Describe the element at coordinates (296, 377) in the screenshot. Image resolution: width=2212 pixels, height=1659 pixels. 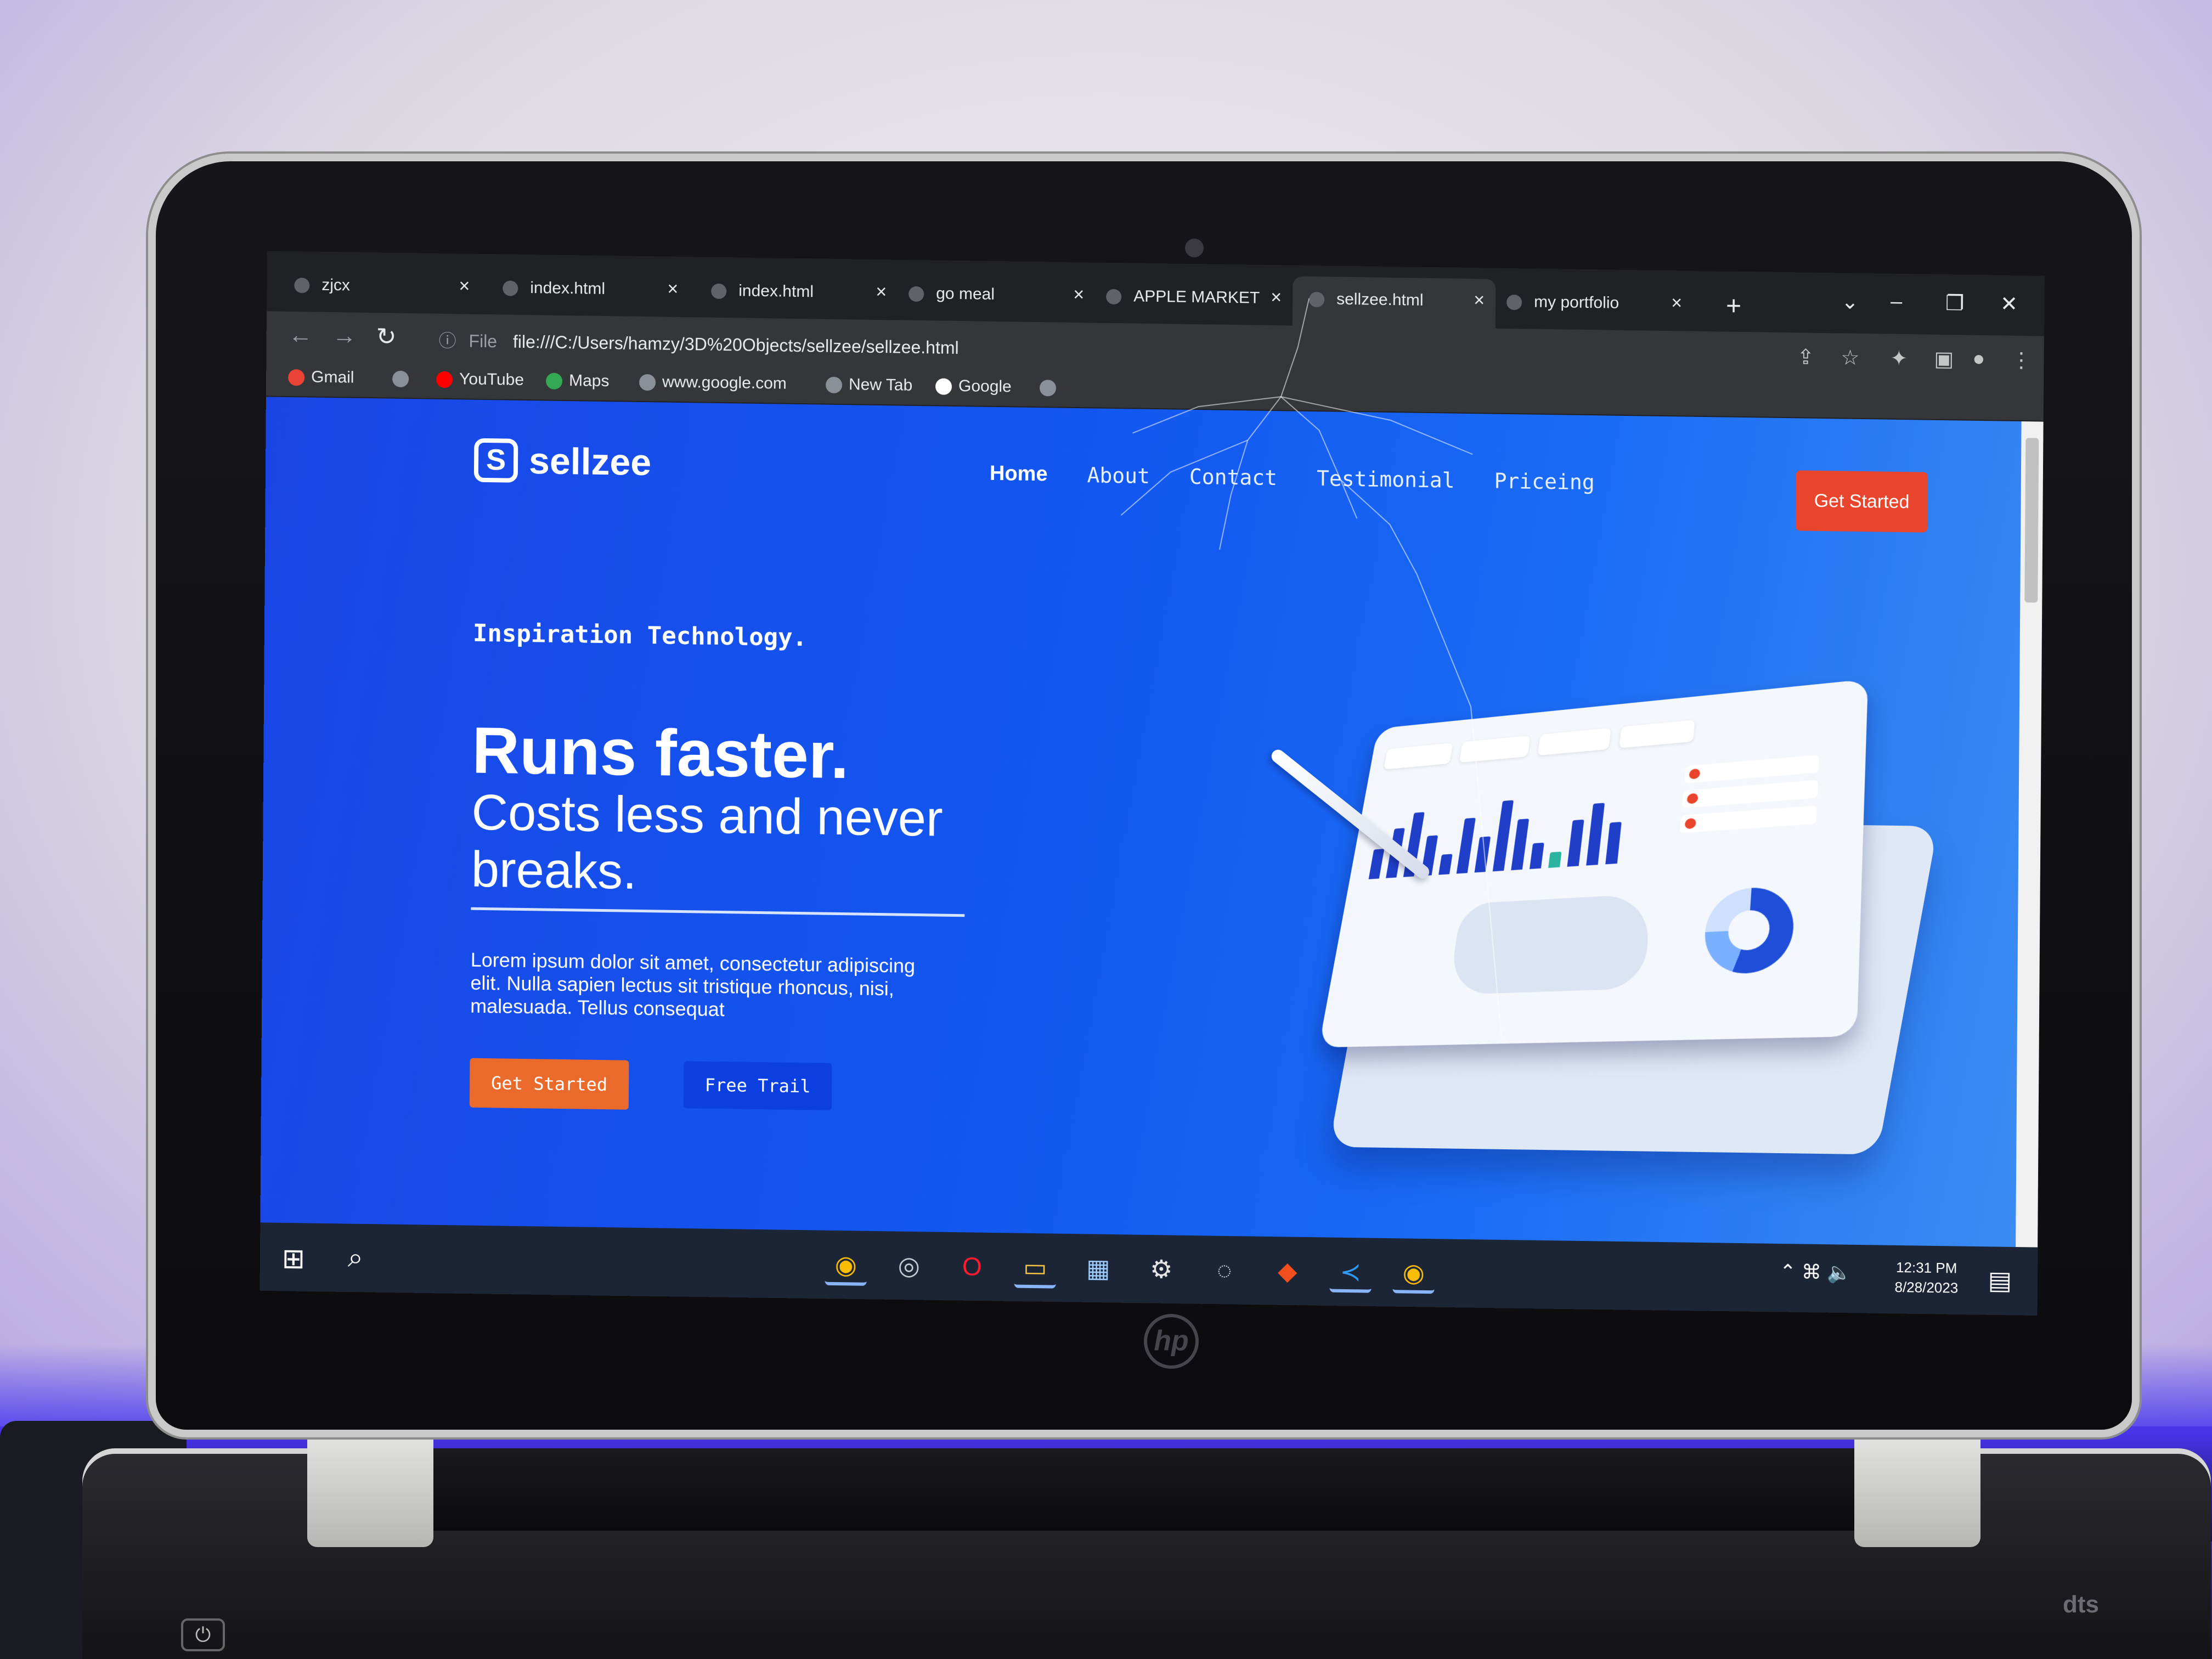
I see `gmail-icon` at that location.